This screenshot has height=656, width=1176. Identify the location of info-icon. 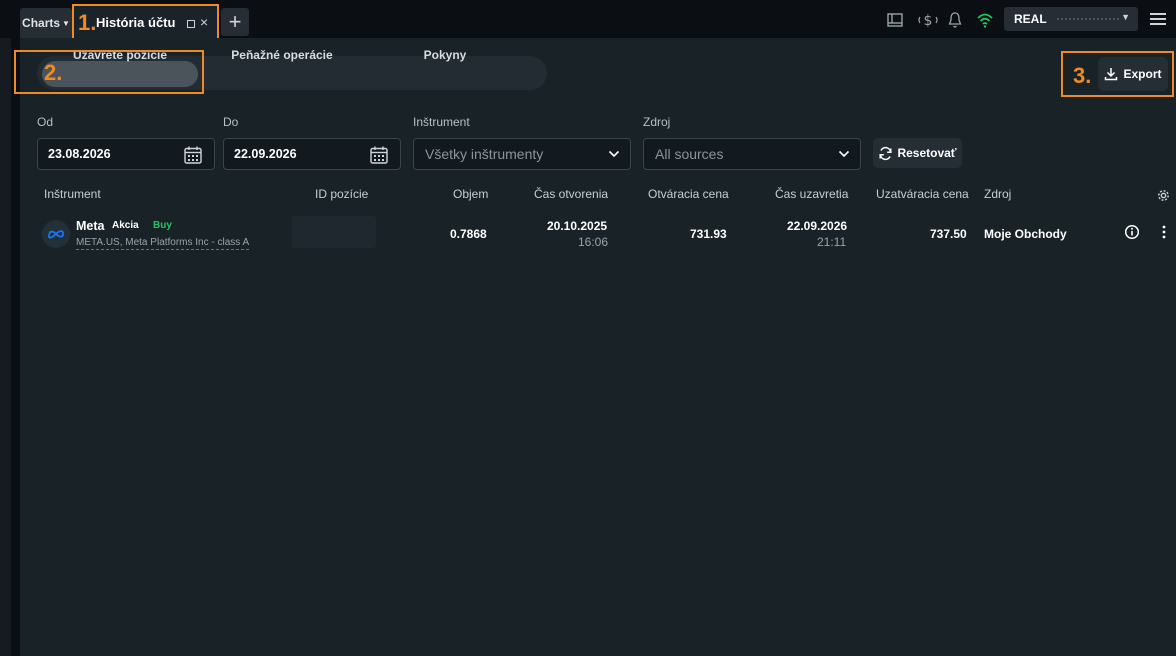
(1132, 232).